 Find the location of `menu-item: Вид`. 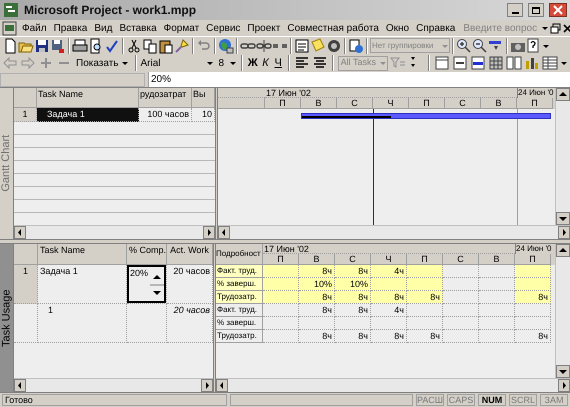

menu-item: Вид is located at coordinates (103, 28).